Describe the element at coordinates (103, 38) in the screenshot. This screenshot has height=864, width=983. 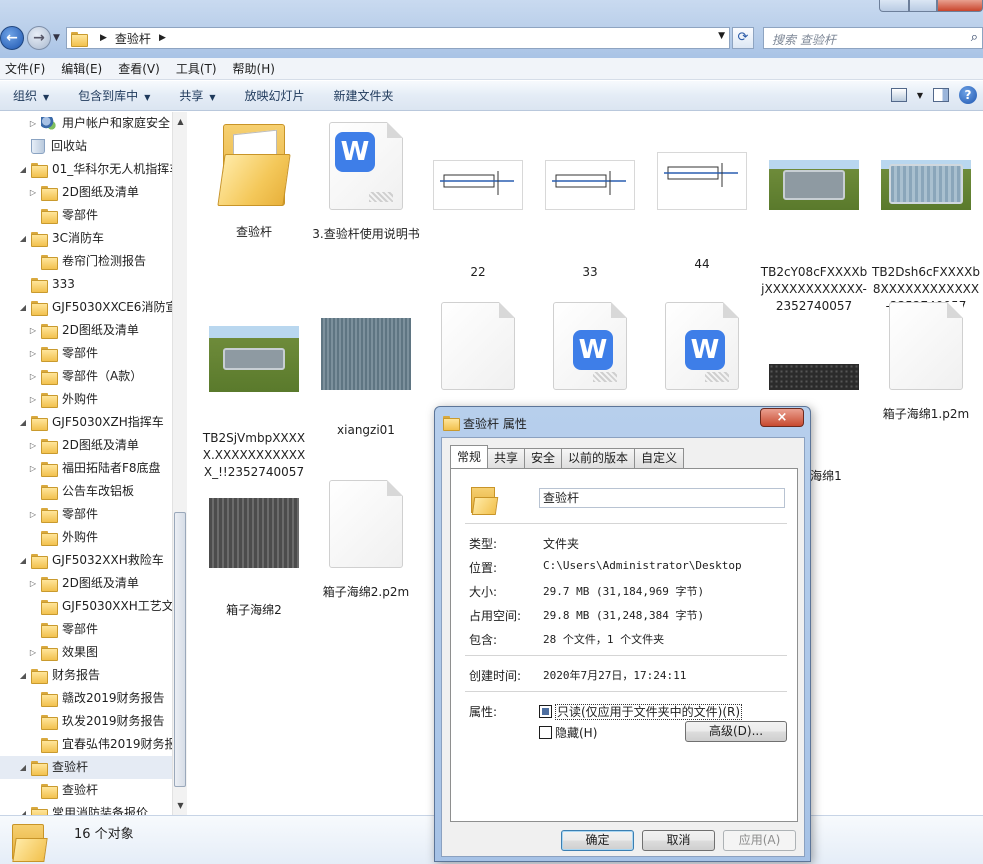
I see `breadcrumb-arrow-icon: ▶` at that location.